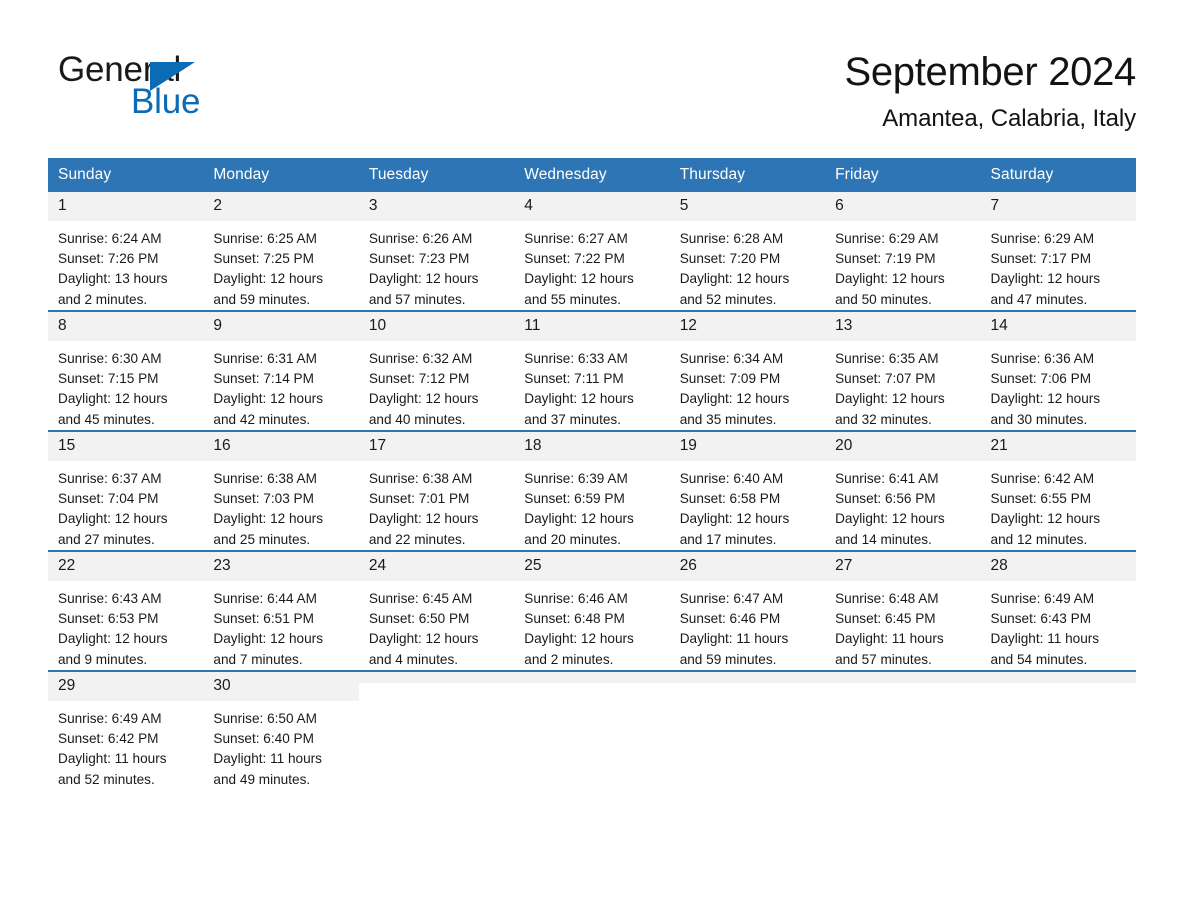  Describe the element at coordinates (728, 419) in the screenshot. I see `daylight-text-line2: and 35 minutes.` at that location.